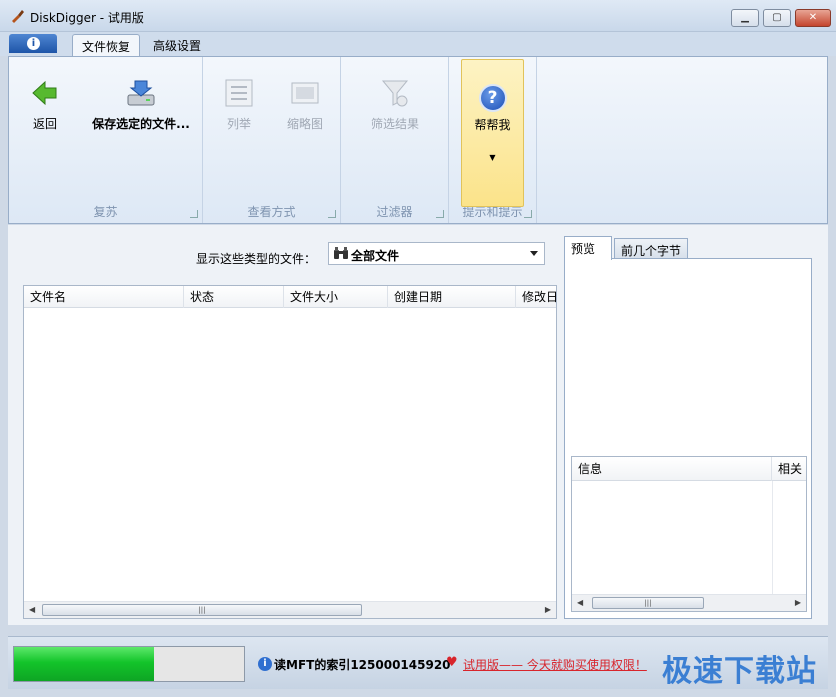  What do you see at coordinates (394, 124) in the screenshot?
I see `filter-results-label: 筛选结果` at bounding box center [394, 124].